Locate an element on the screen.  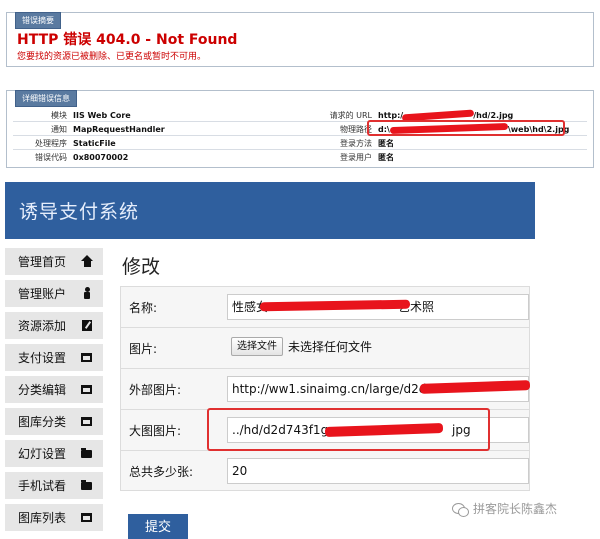
sidebar-item-label: 资源添加 is located at coordinates (42, 326).